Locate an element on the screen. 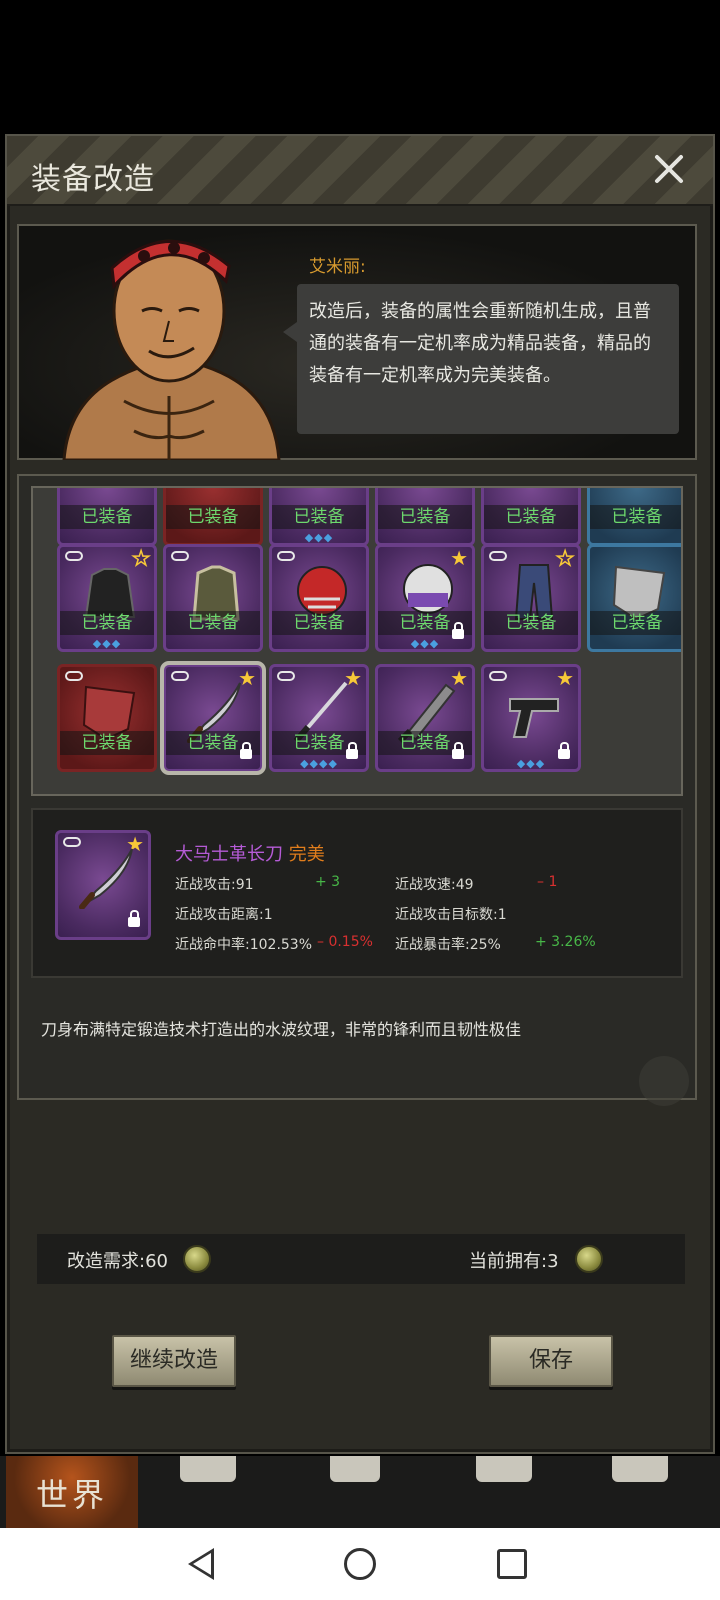  vehicle-tab-icon is located at coordinates (640, 1469).